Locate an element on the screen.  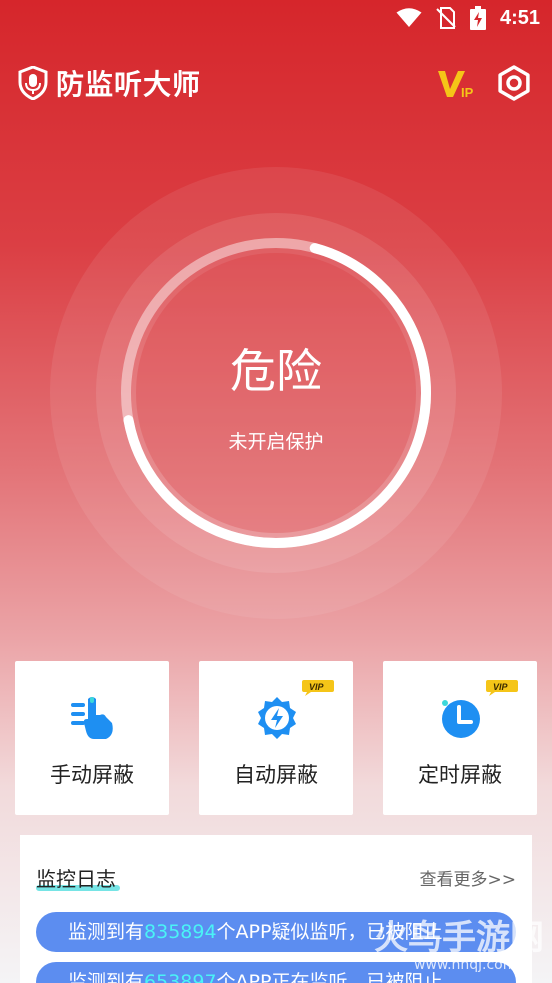
protection-subtitle: 未开启保护 is located at coordinates (276, 442).